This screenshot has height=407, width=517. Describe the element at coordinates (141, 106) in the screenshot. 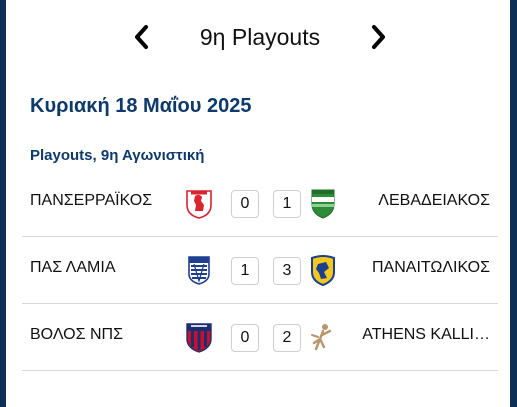

I see `match-date: Κυριακή 18 Μαΐου 2025` at that location.